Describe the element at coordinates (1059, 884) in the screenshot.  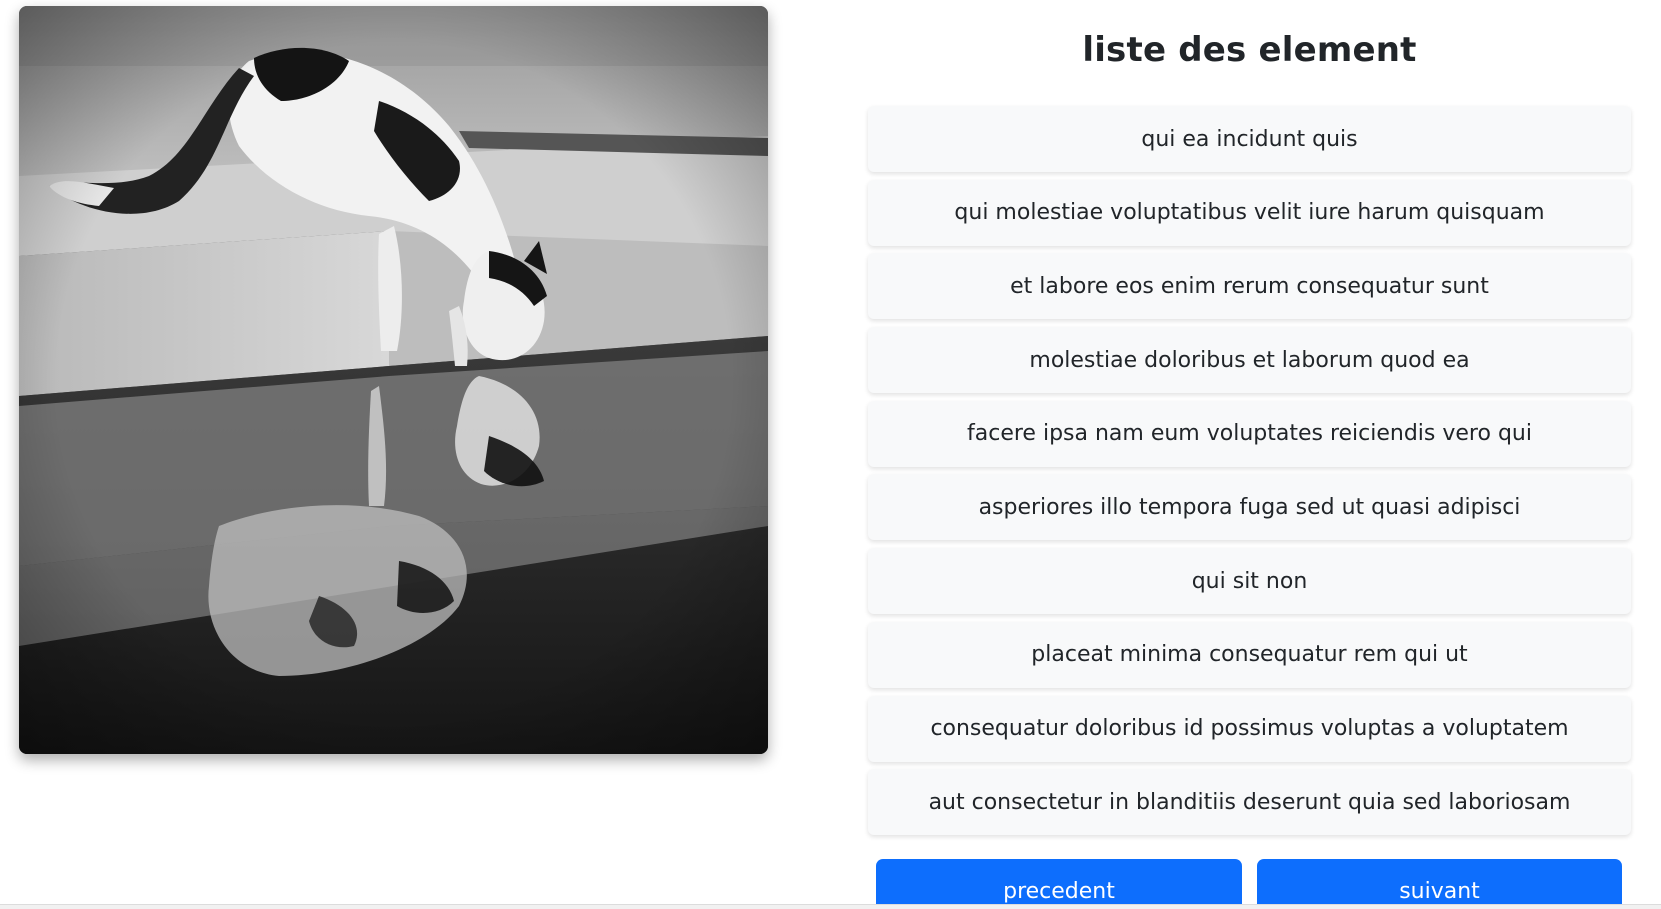
I see `previous-button: precedent` at that location.